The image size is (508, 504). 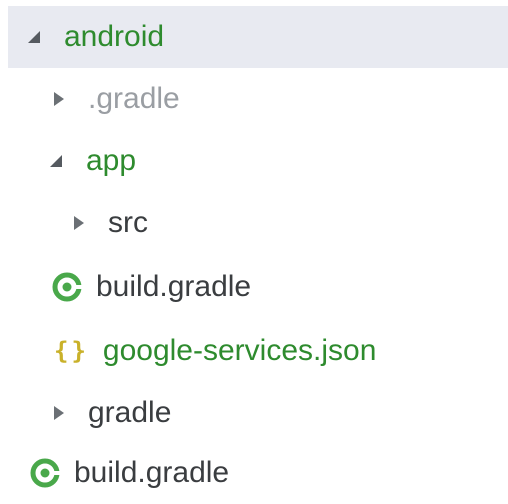 What do you see at coordinates (111, 160) in the screenshot?
I see `tree-item-label: app` at bounding box center [111, 160].